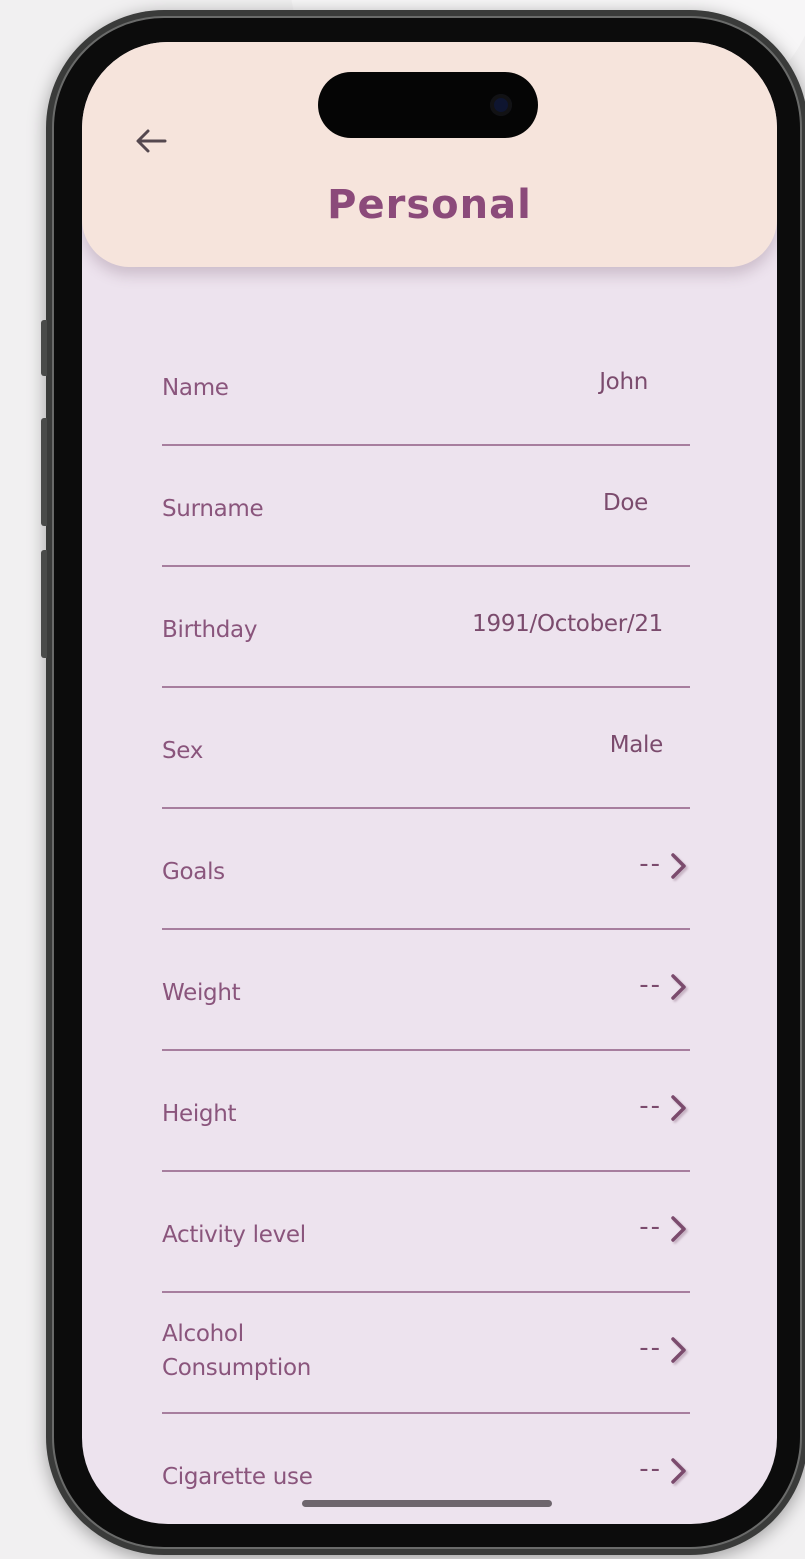 The image size is (805, 1559). I want to click on field-label: Cigarette use, so click(237, 1477).